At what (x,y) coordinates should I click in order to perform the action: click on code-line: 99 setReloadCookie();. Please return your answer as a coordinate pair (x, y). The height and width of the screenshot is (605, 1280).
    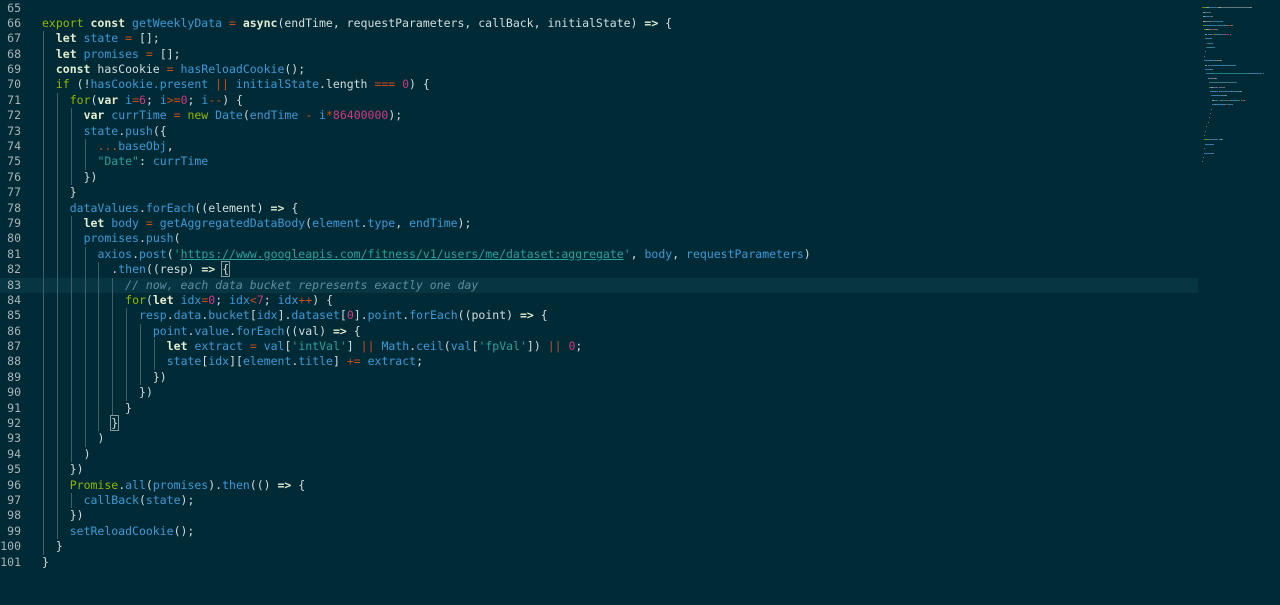
    Looking at the image, I should click on (599, 531).